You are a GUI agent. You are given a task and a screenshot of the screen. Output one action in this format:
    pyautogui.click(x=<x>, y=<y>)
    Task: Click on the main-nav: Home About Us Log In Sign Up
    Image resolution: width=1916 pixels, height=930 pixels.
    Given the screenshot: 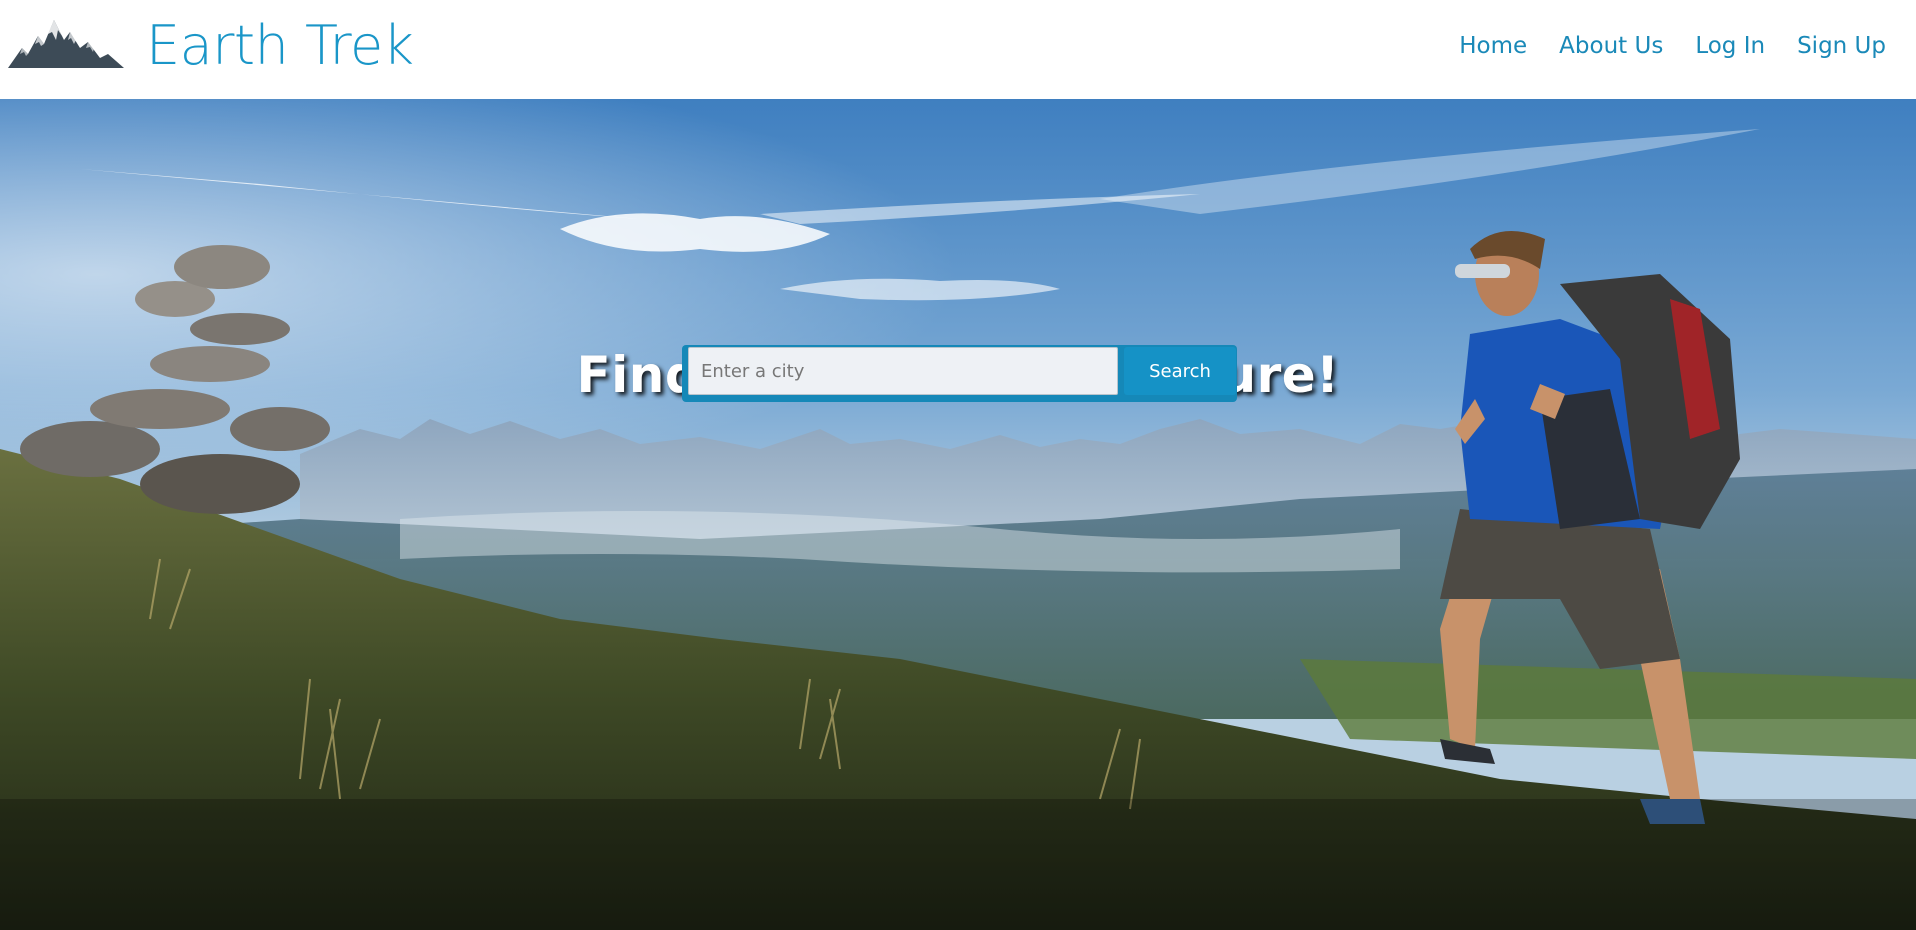 What is the action you would take?
    pyautogui.click(x=1672, y=46)
    